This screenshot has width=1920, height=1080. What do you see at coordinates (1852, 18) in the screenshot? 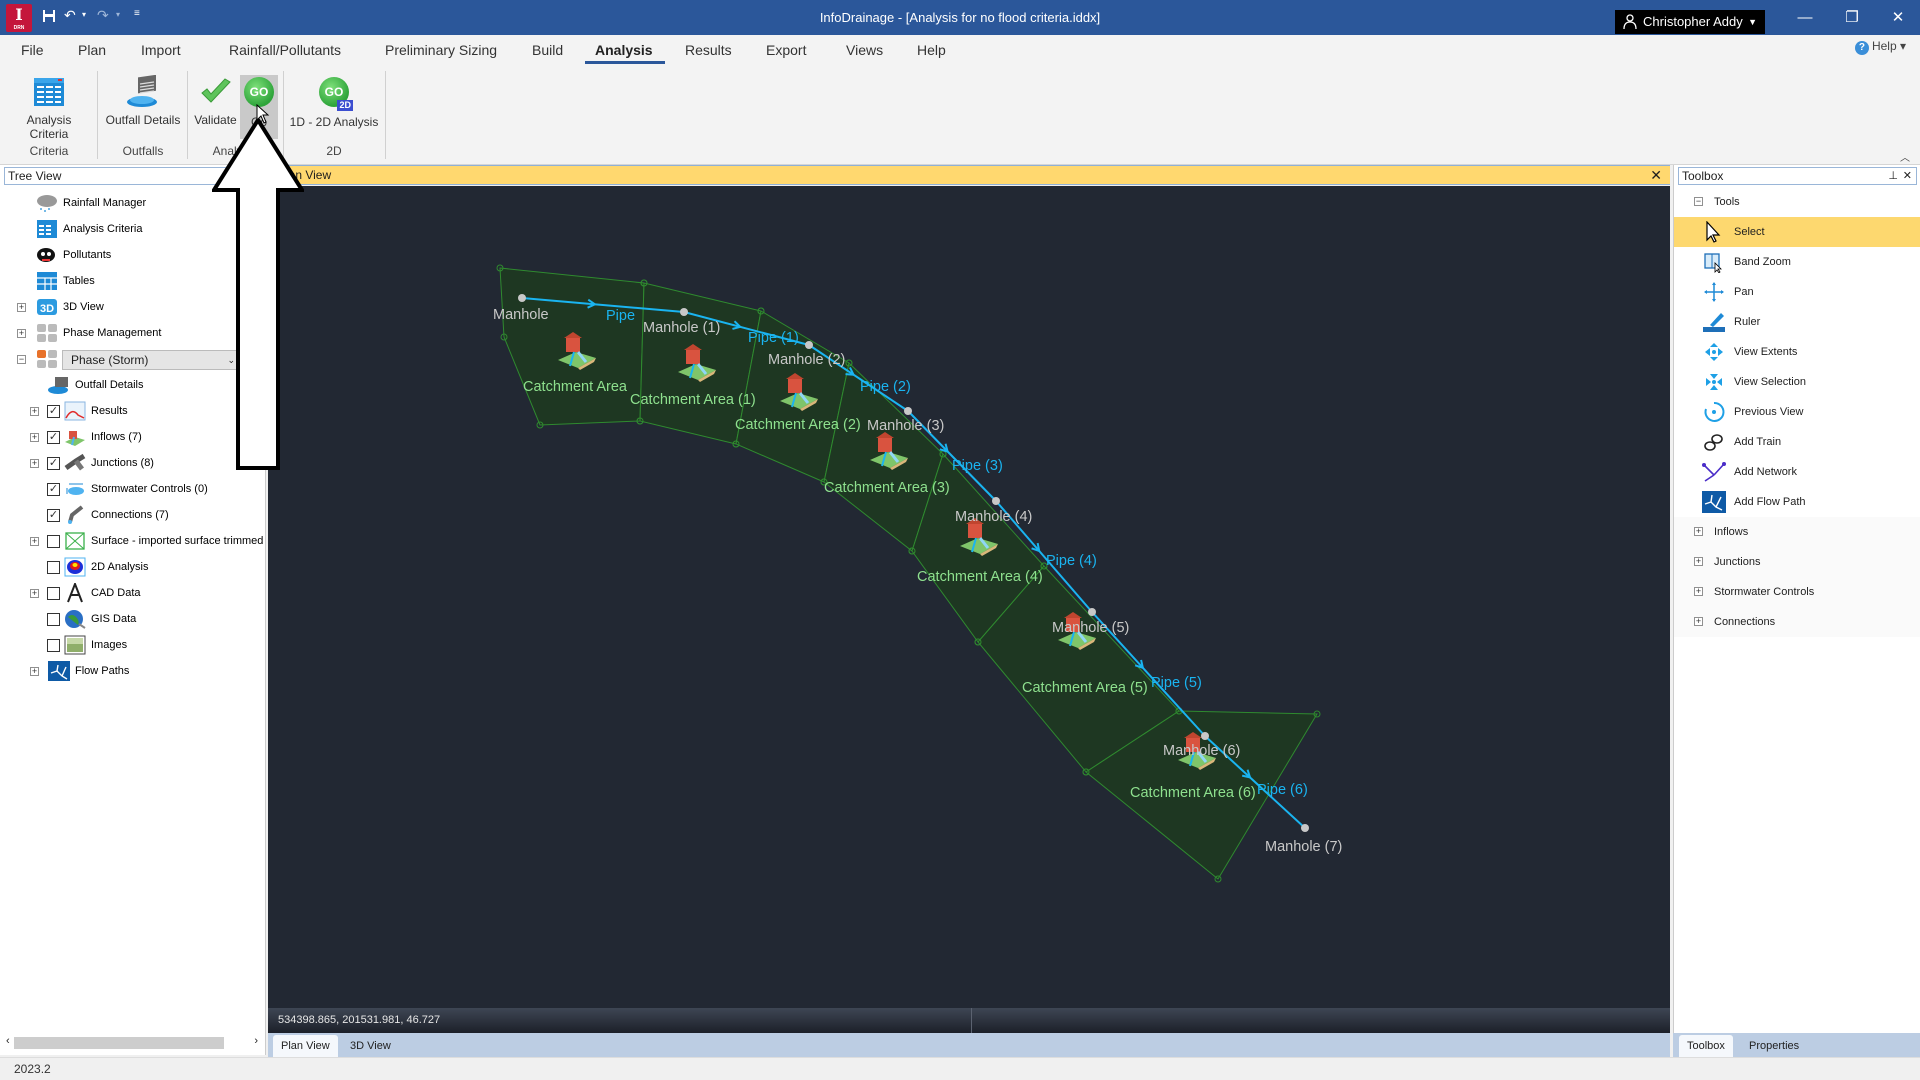
I see `restore-button: ❐` at bounding box center [1852, 18].